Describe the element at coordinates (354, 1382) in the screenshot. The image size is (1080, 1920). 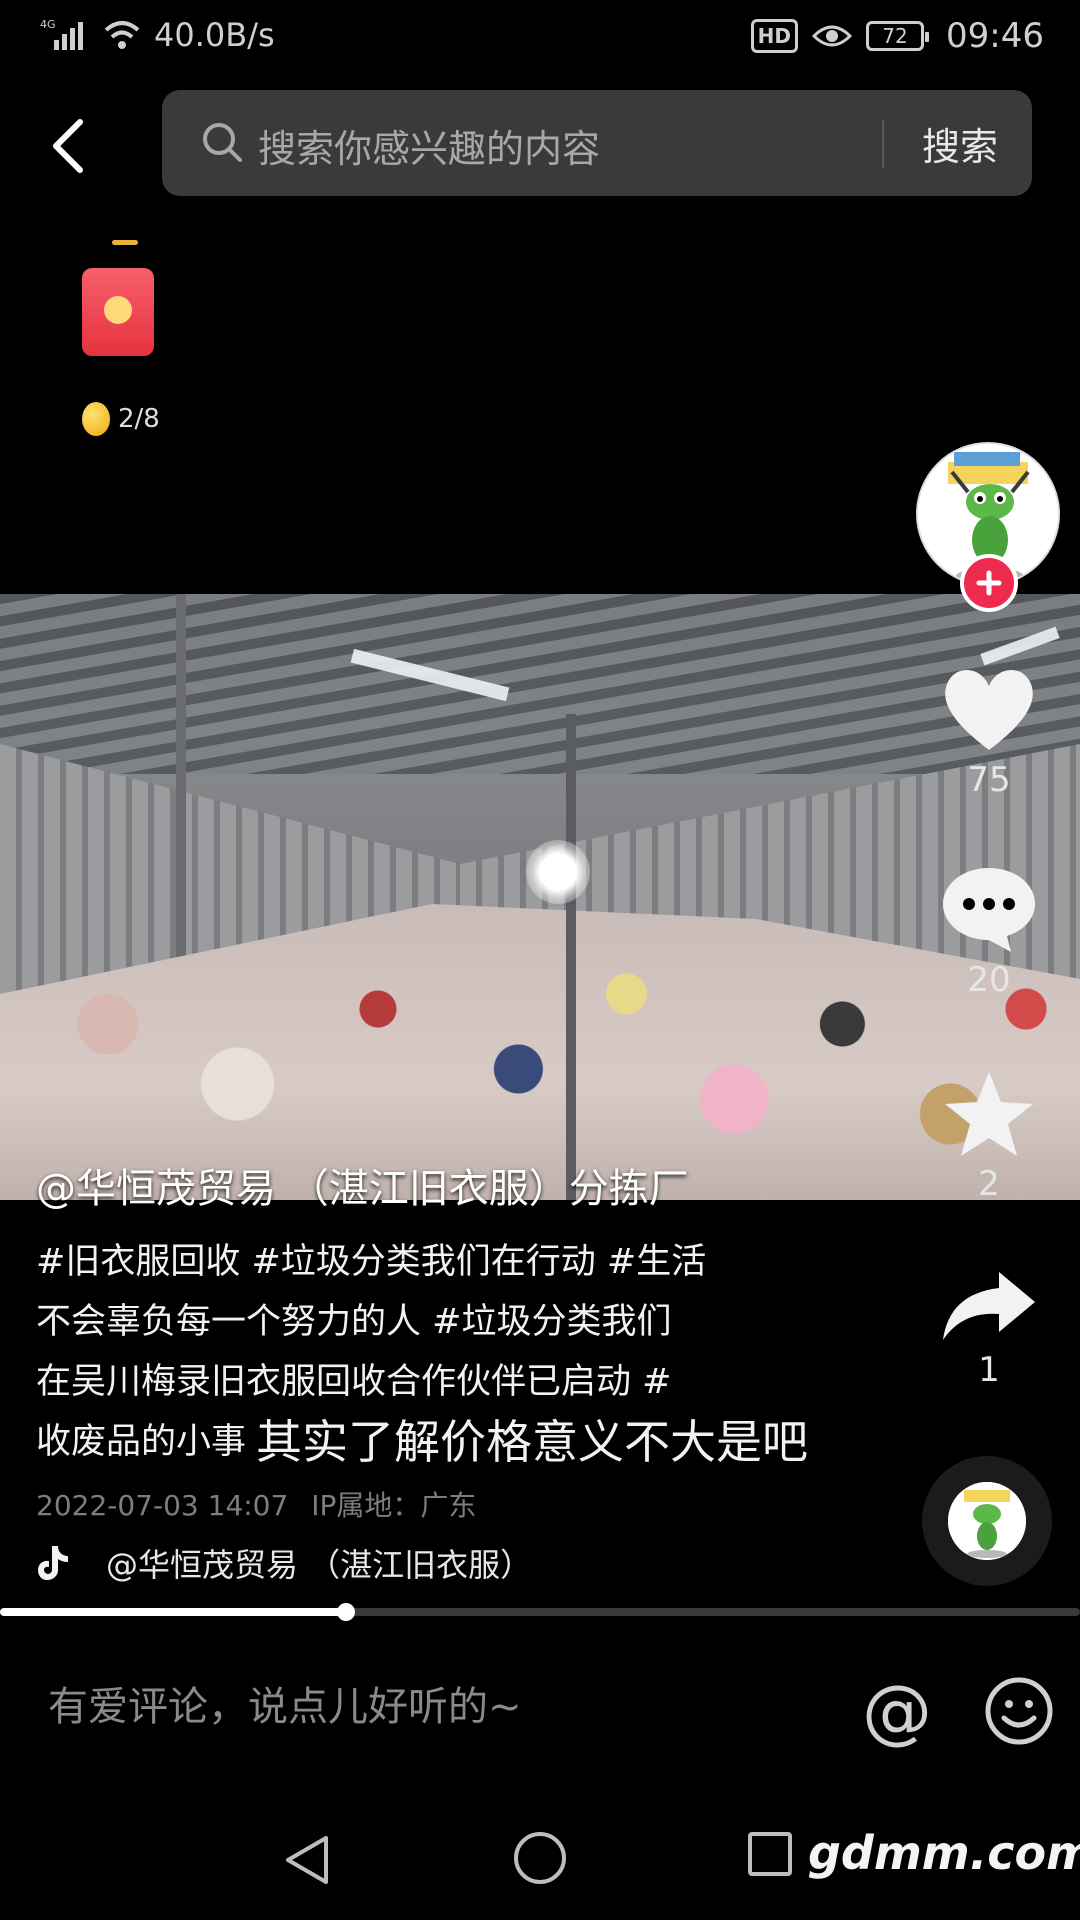
I see `caption-line: 在吴川梅录旧衣服回收合作伙伴已启动 #` at that location.